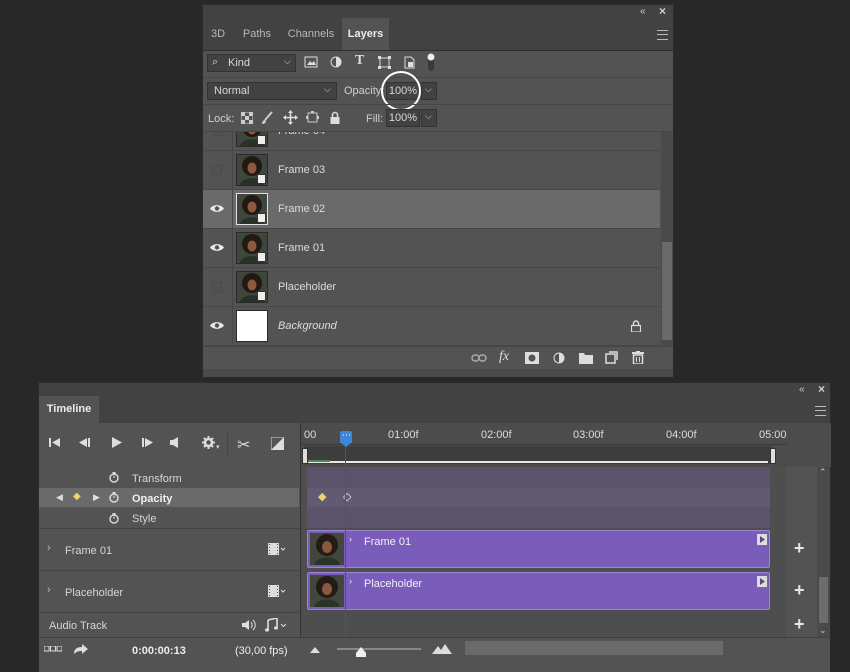 The image size is (850, 672). Describe the element at coordinates (403, 118) in the screenshot. I see `fill-input: 100%` at that location.